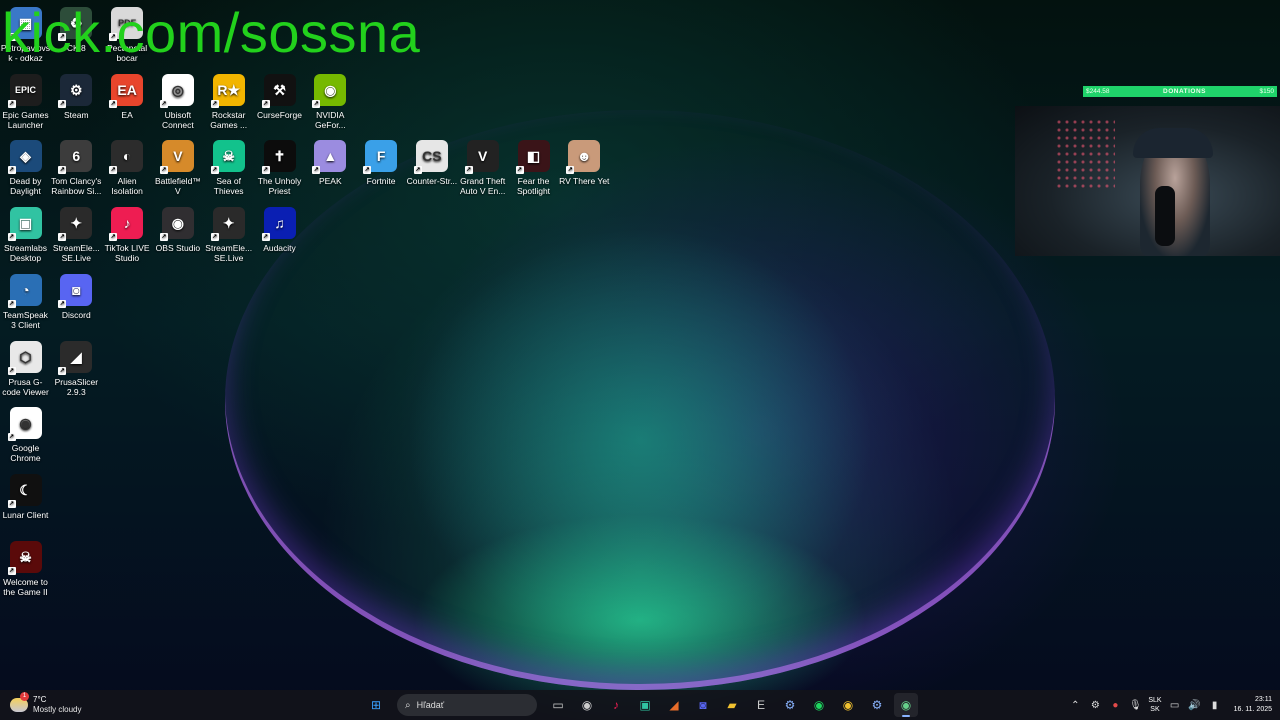 The height and width of the screenshot is (720, 1280). I want to click on desktop-icon-epic-games: EPIC ↗ Epic Games Launcher, so click(25, 101).